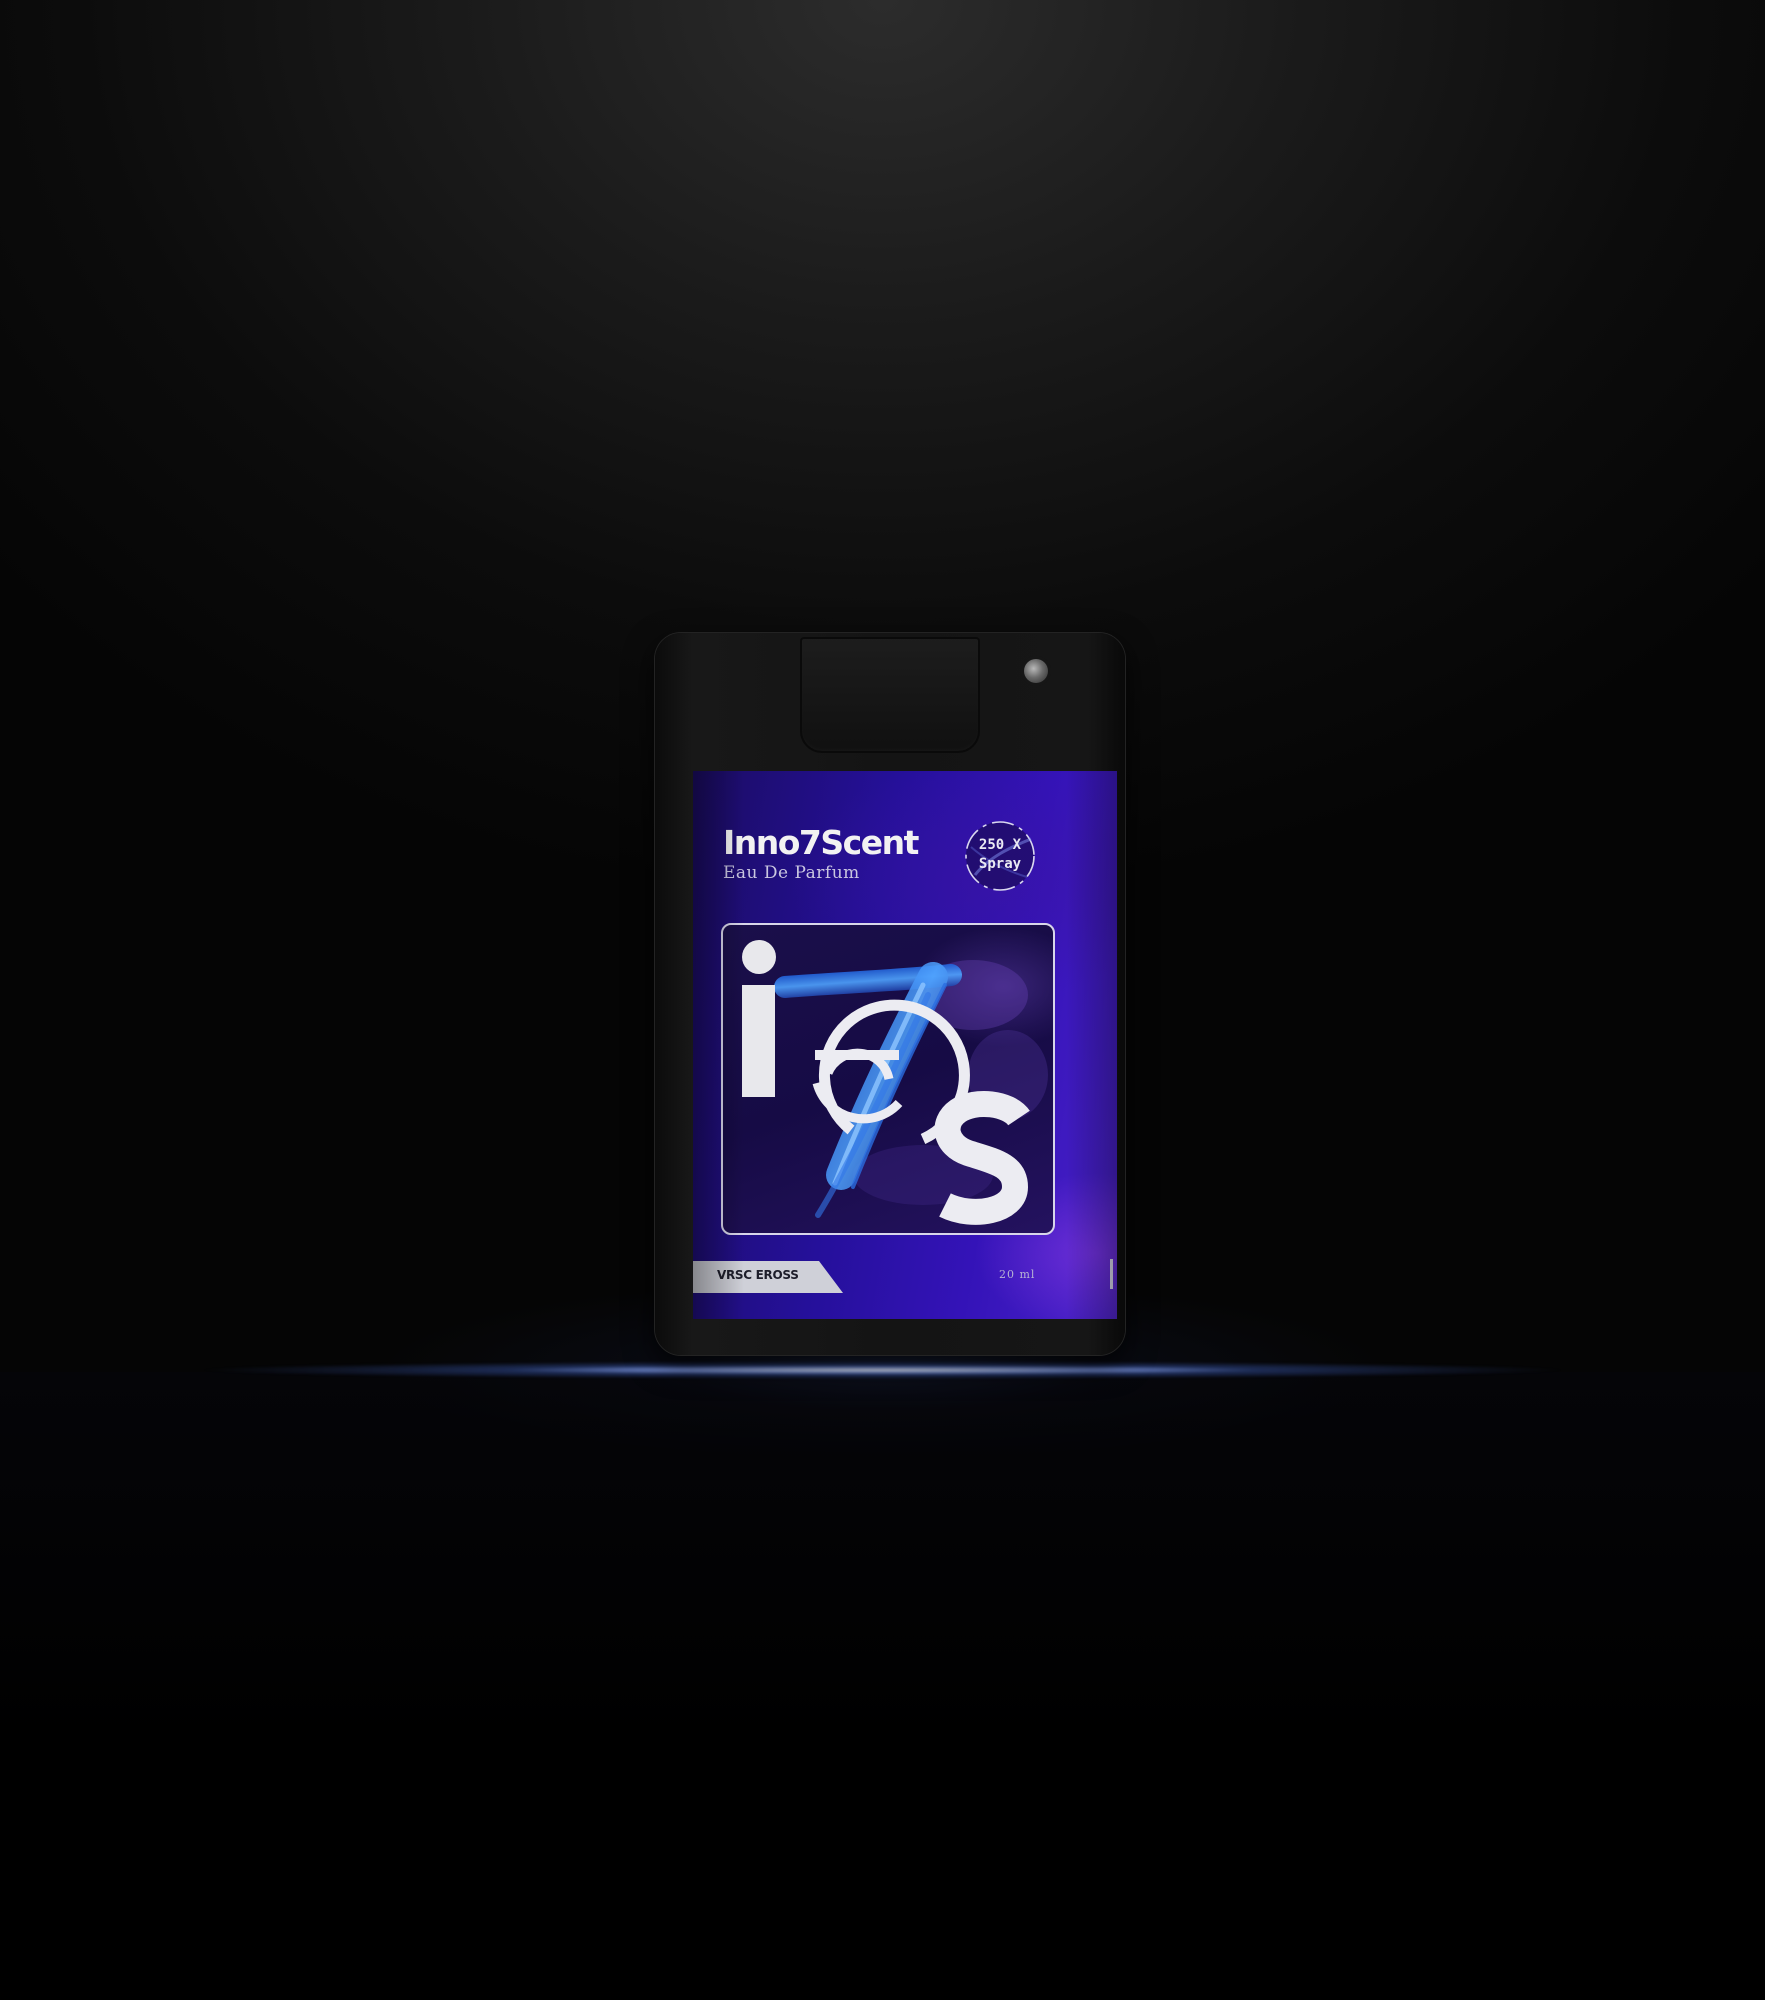 The height and width of the screenshot is (2000, 1765). I want to click on logo-panel, so click(888, 1079).